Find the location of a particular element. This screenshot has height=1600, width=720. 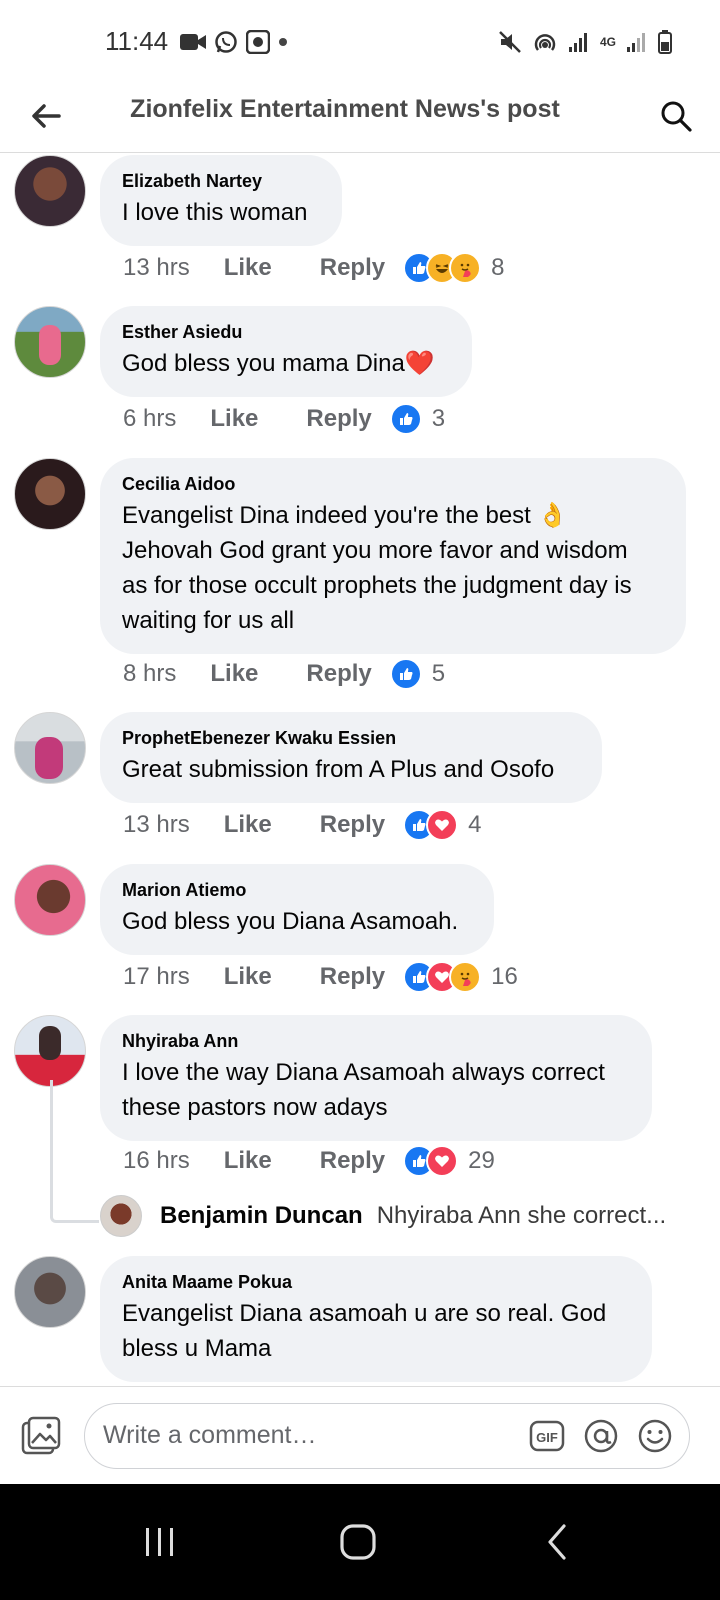

reaction-summary: 3 is located at coordinates (417, 419).